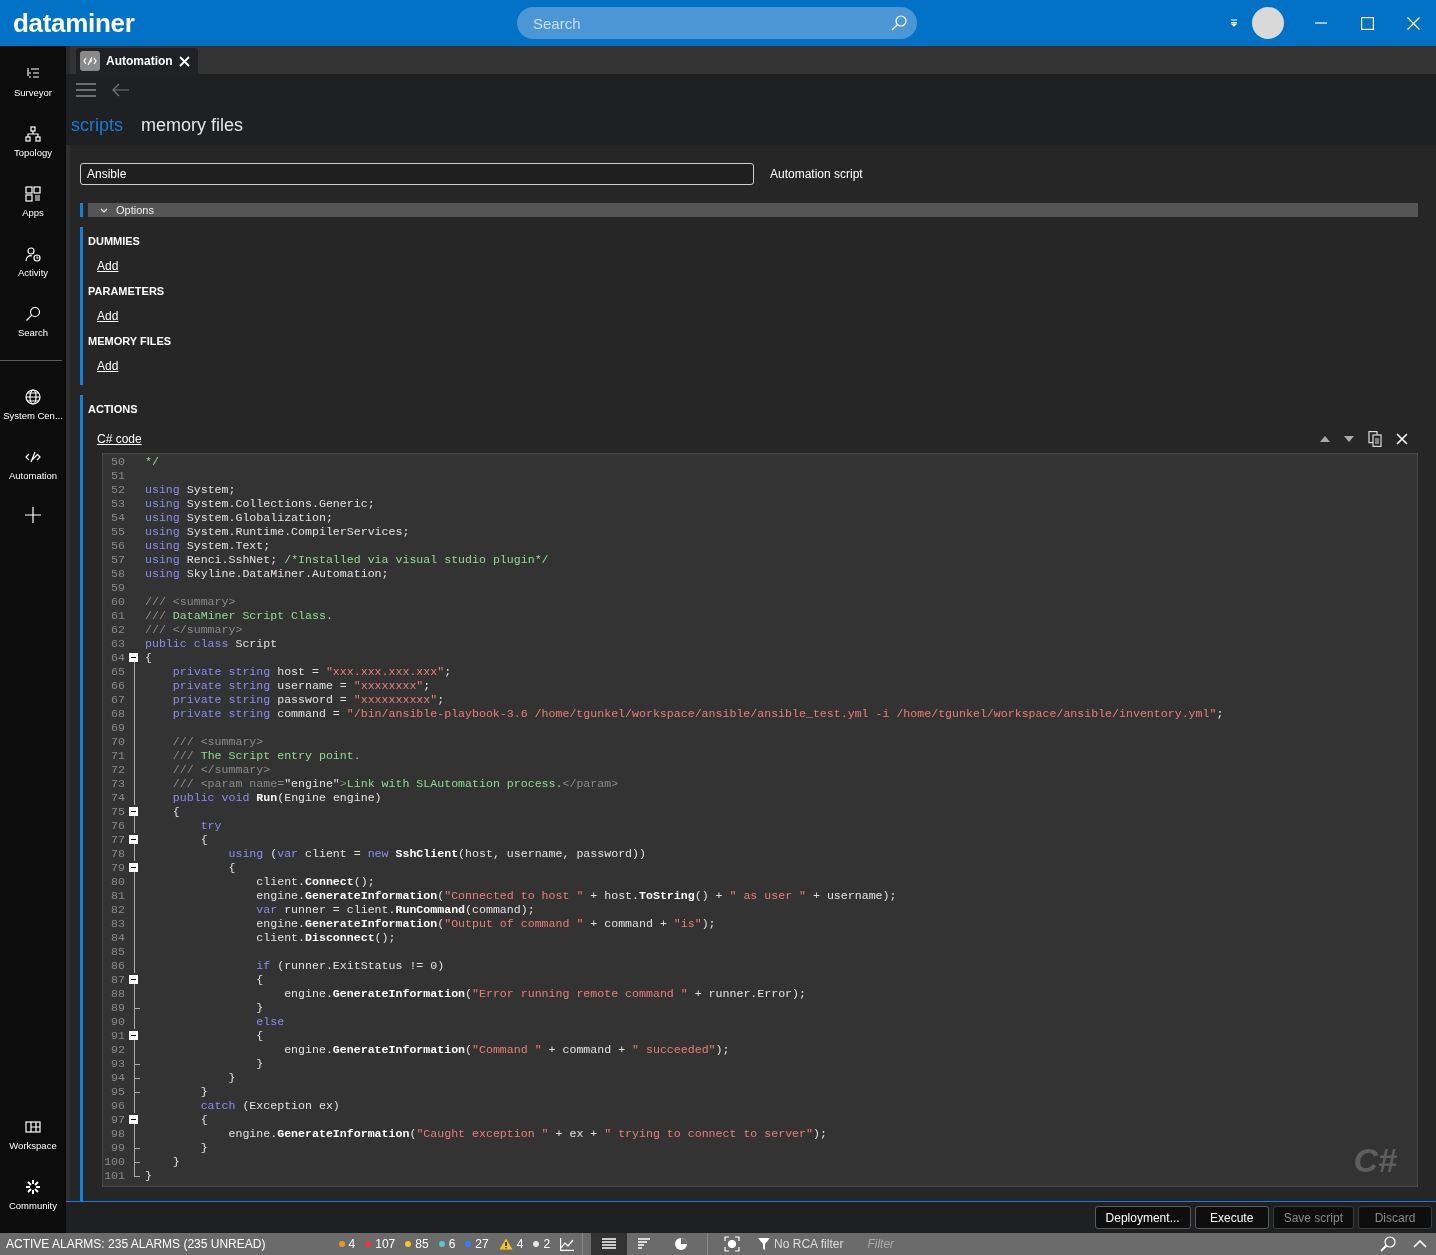 This screenshot has height=1255, width=1436. I want to click on script-name-field: Ansible, so click(417, 174).